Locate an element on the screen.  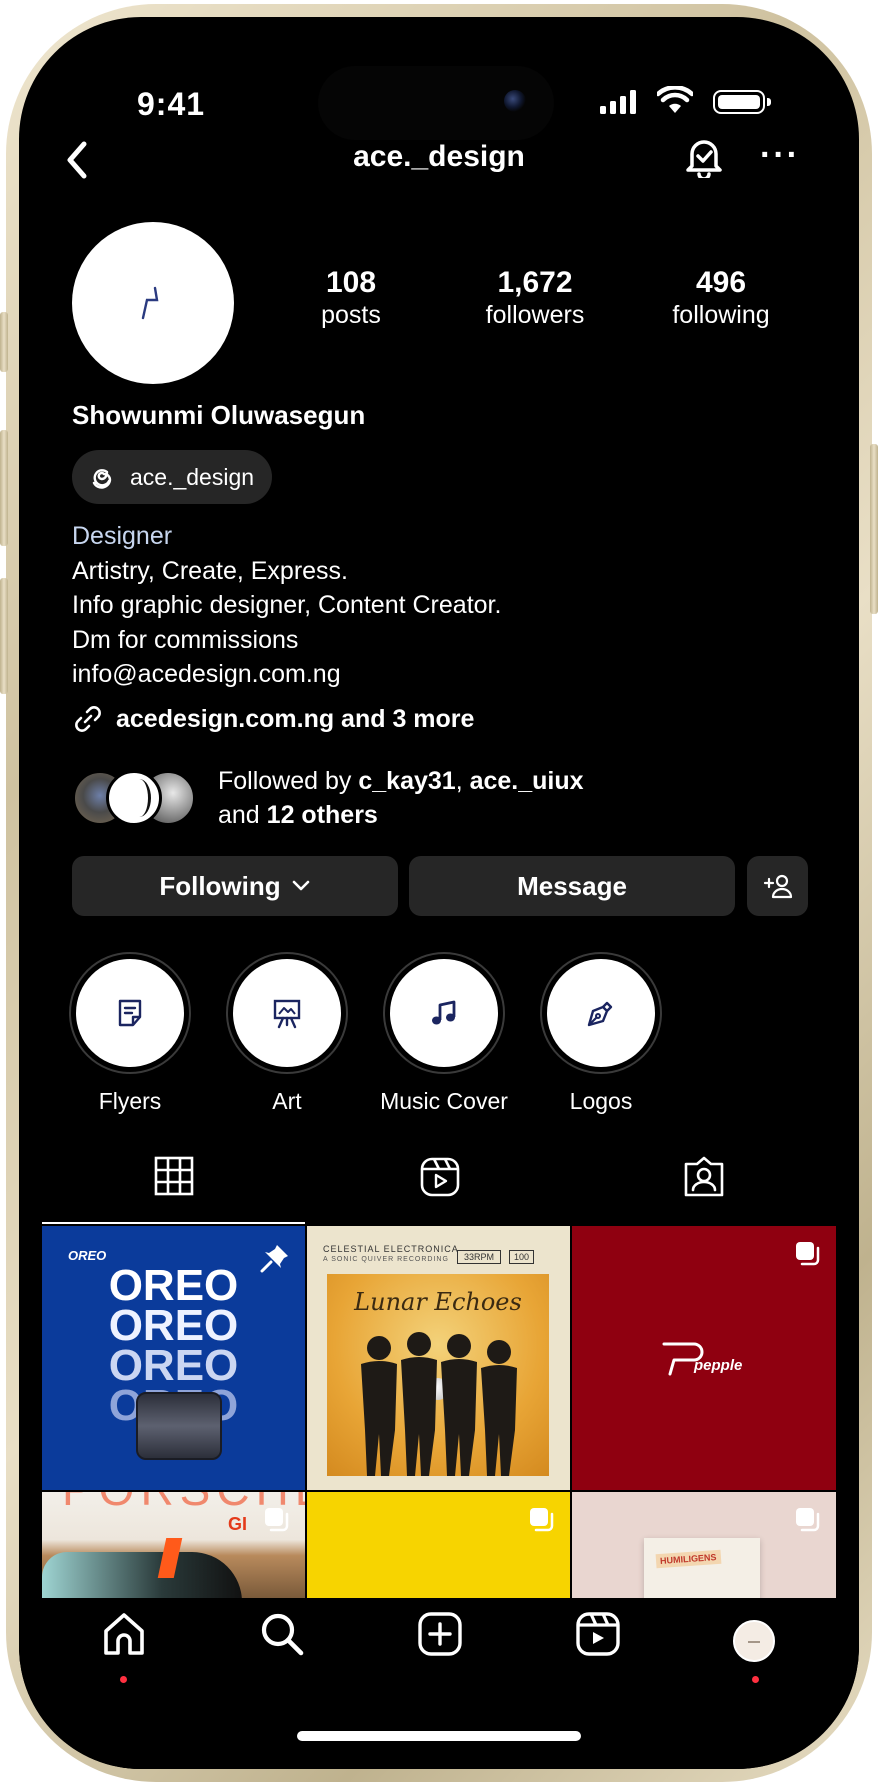
following-button-label: Following is located at coordinates (220, 885).